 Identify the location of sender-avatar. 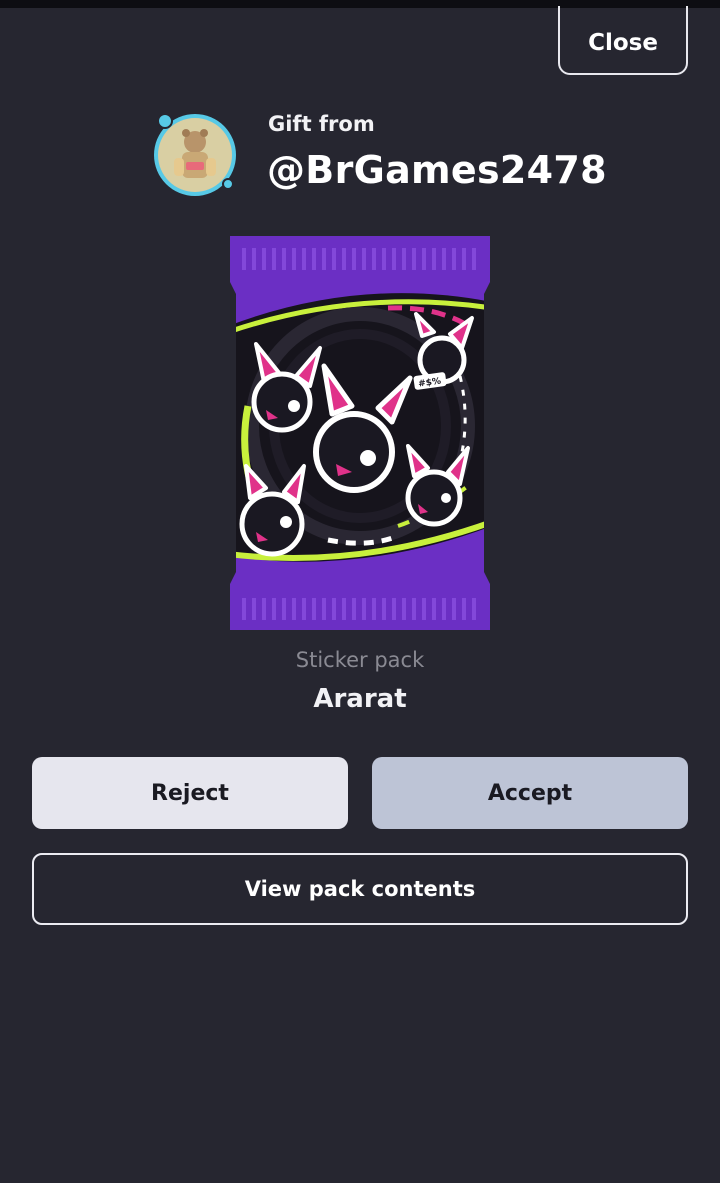
(195, 155).